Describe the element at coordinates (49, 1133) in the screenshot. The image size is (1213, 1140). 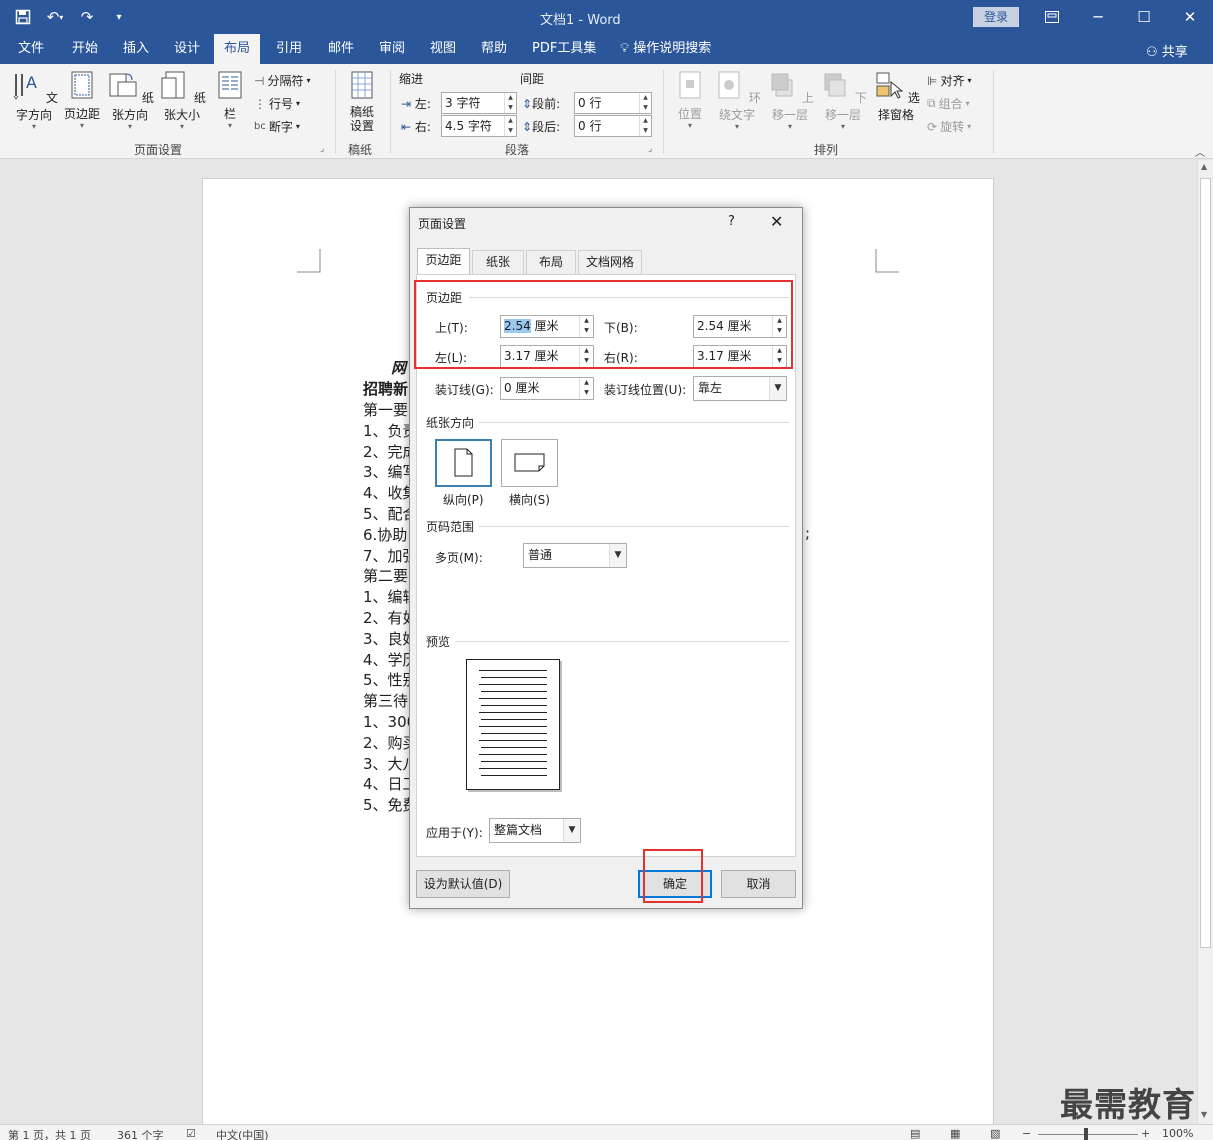
I see `page-count: 第 1 页，共 1 页` at that location.